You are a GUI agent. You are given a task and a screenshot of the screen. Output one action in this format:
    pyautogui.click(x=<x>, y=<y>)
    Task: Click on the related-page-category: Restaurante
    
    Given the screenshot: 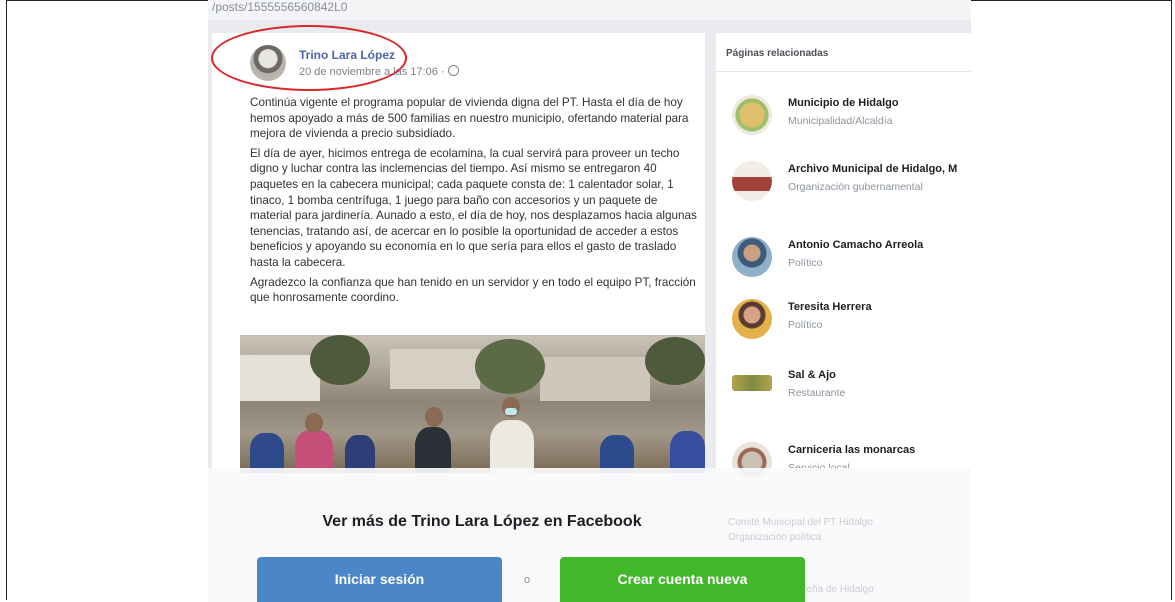 What is the action you would take?
    pyautogui.click(x=817, y=393)
    